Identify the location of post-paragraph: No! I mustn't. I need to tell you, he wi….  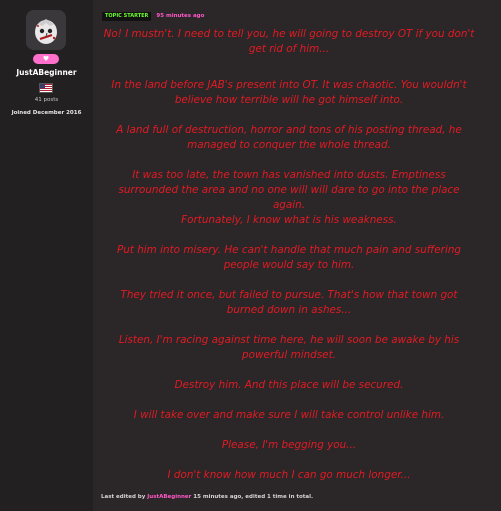
(289, 41).